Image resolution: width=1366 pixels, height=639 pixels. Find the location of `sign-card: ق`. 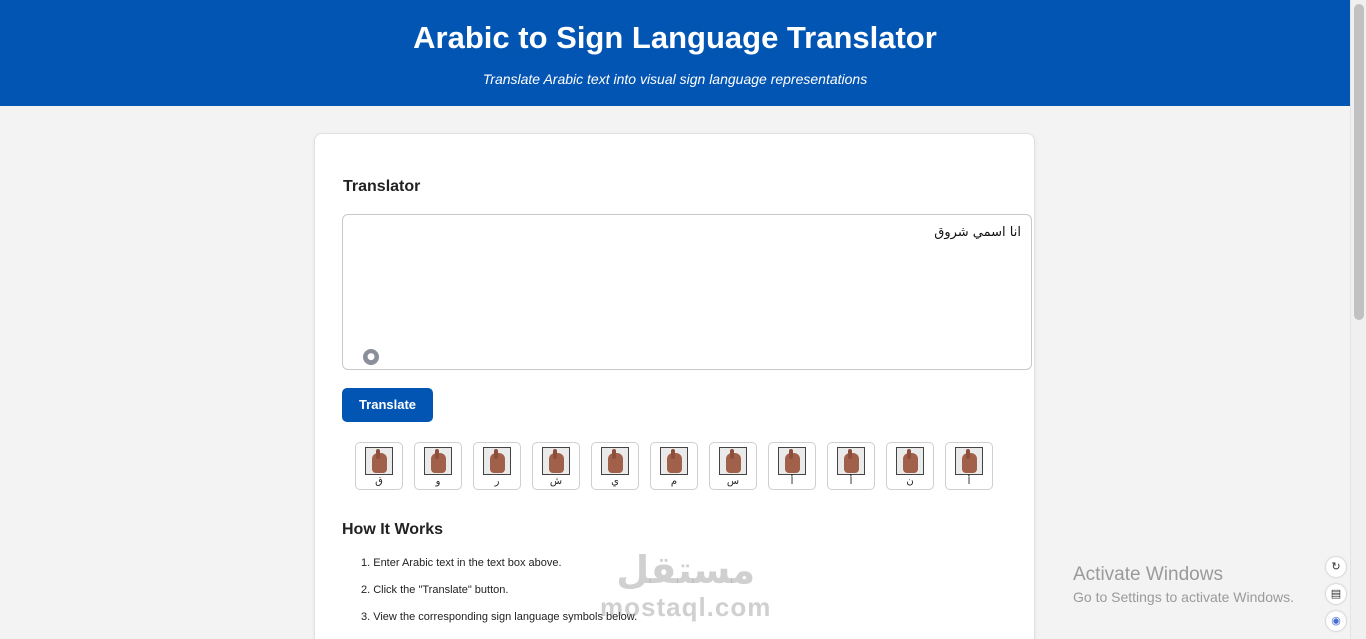

sign-card: ق is located at coordinates (379, 466).